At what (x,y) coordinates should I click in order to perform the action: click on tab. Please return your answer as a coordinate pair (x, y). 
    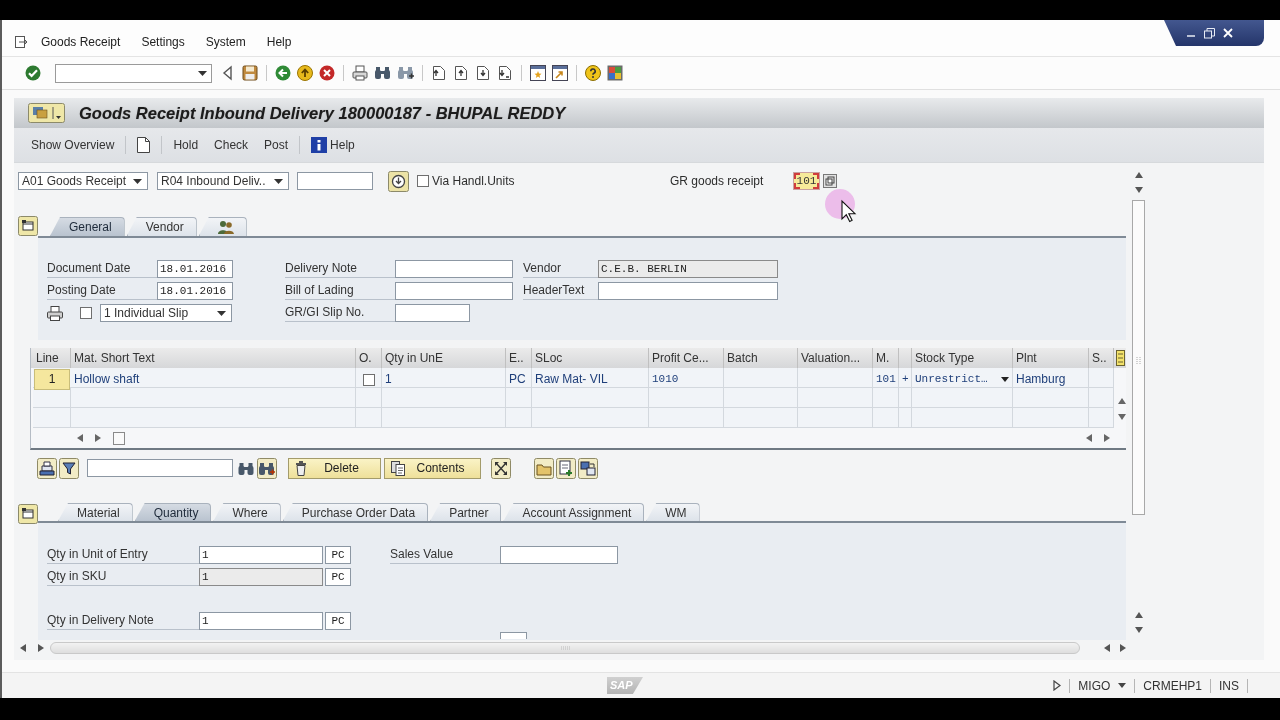
    Looking at the image, I should click on (222, 226).